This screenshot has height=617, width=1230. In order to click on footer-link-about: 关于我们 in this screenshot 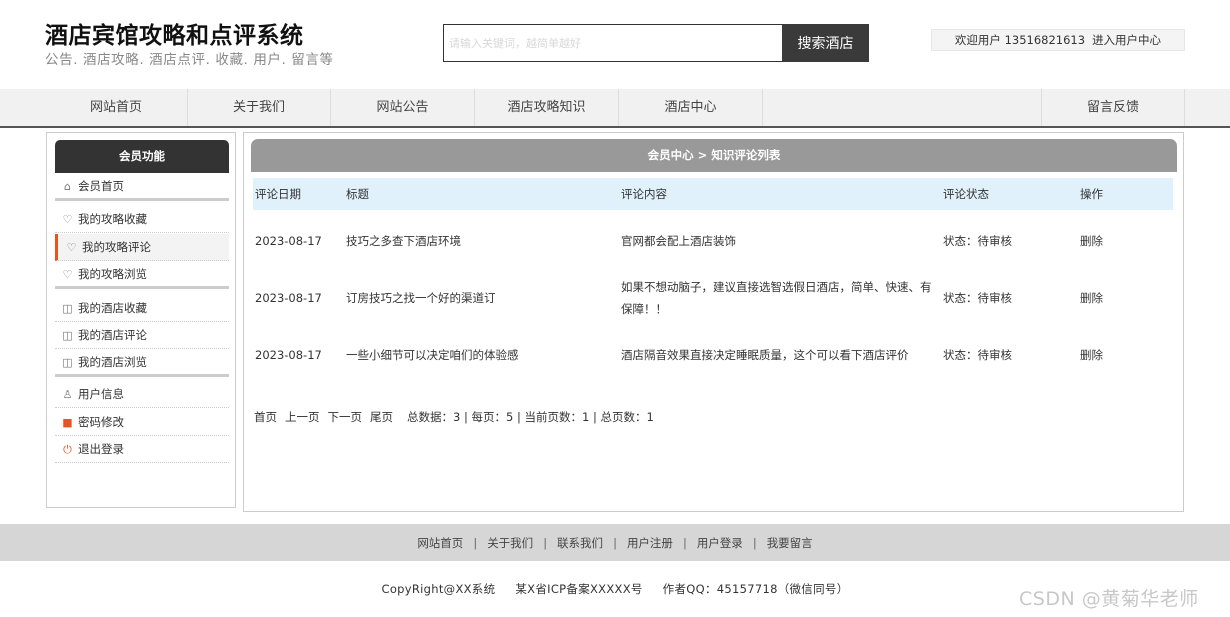, I will do `click(510, 543)`.